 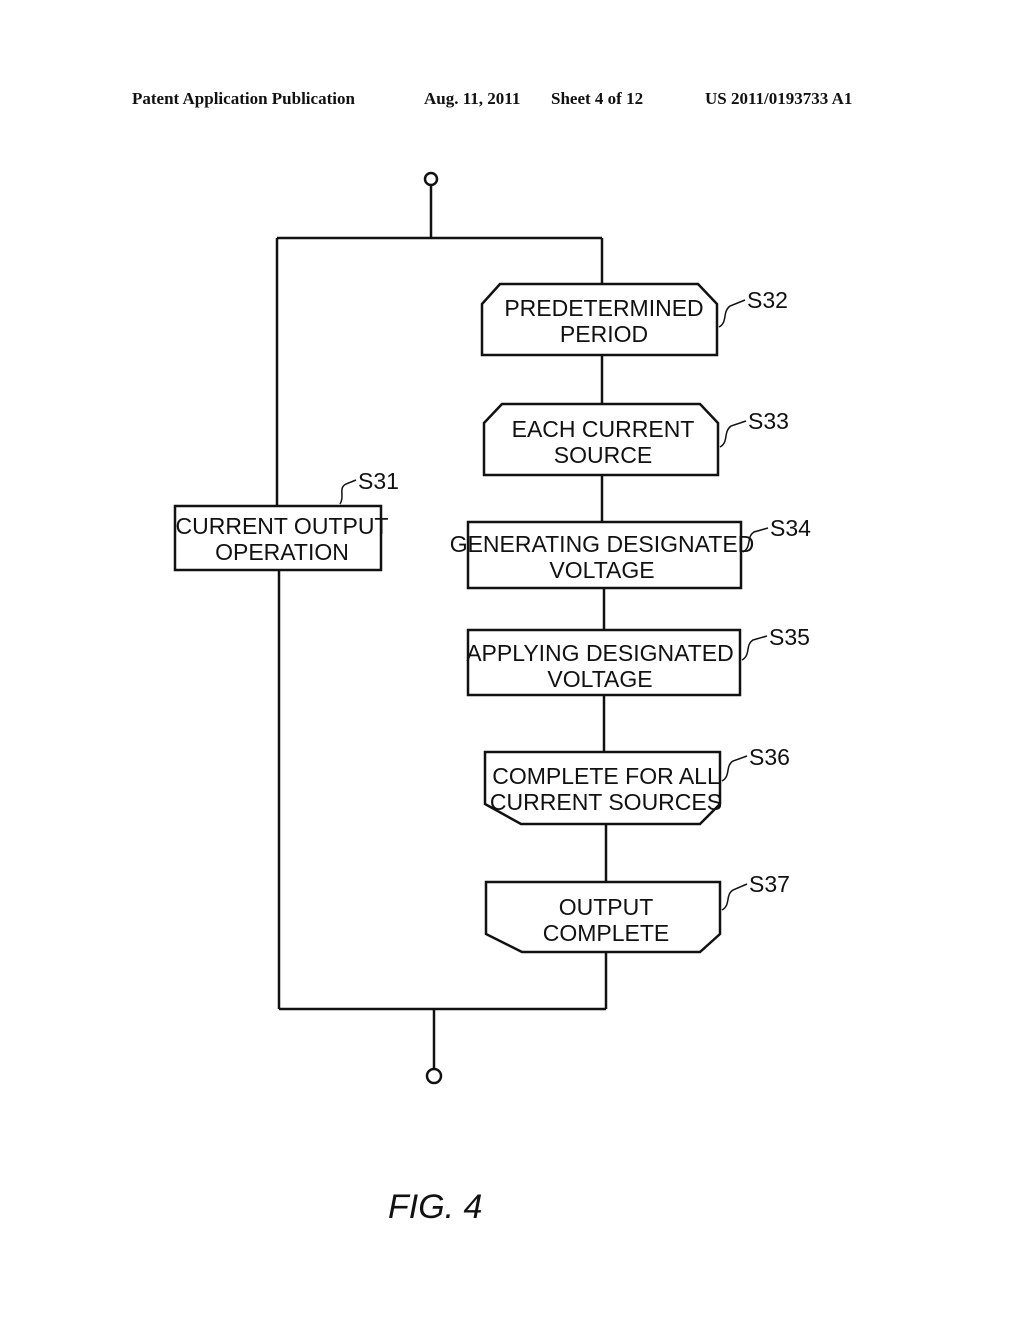 I want to click on end-terminal, so click(x=434, y=1076).